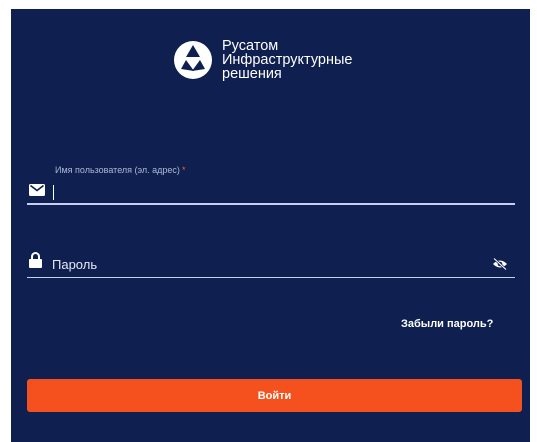 The image size is (537, 442). What do you see at coordinates (35, 260) in the screenshot?
I see `lock-icon` at bounding box center [35, 260].